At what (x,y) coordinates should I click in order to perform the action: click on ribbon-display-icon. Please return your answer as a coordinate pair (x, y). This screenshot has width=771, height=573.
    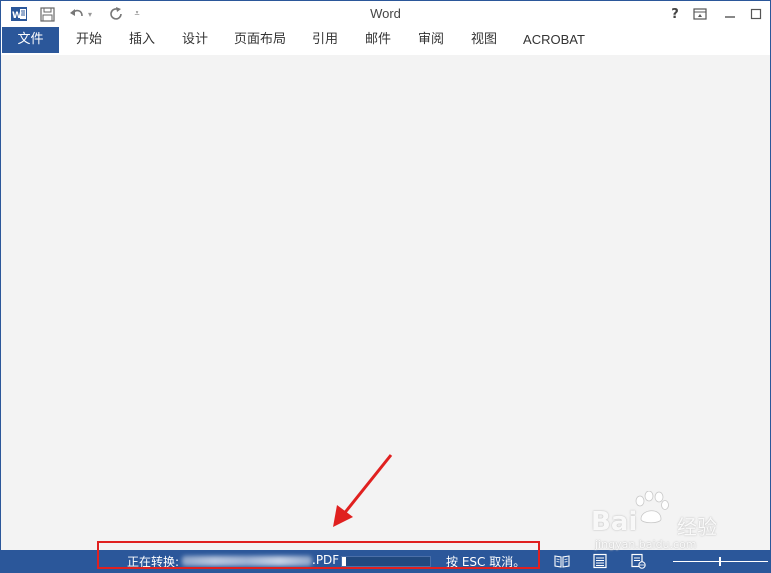
    Looking at the image, I should click on (700, 14).